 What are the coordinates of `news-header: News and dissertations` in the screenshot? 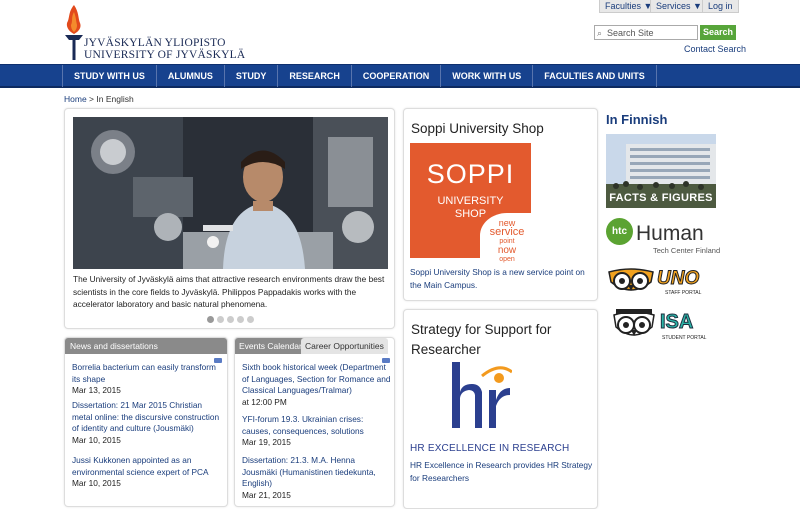 It's located at (146, 346).